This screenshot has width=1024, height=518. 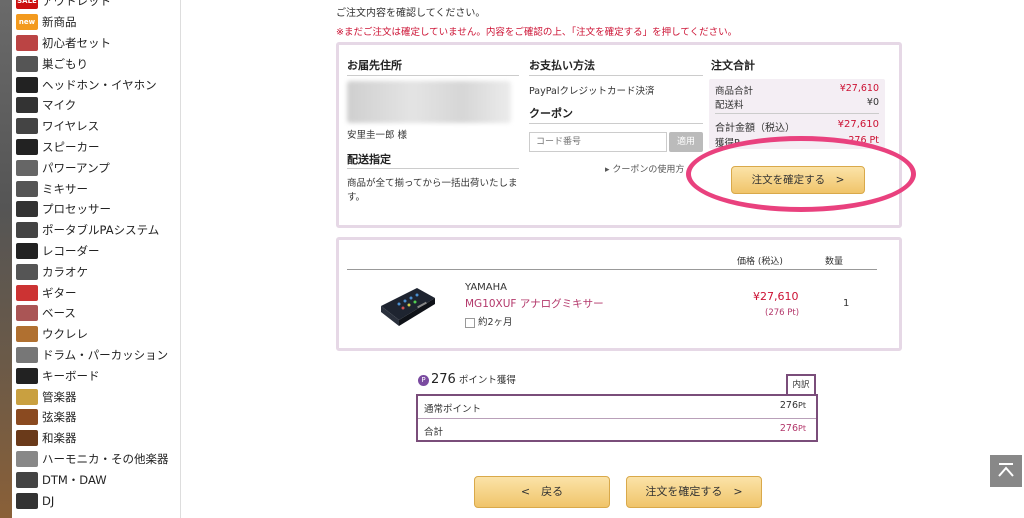 I want to click on sidebar-item-label: 和楽器, so click(x=59, y=438).